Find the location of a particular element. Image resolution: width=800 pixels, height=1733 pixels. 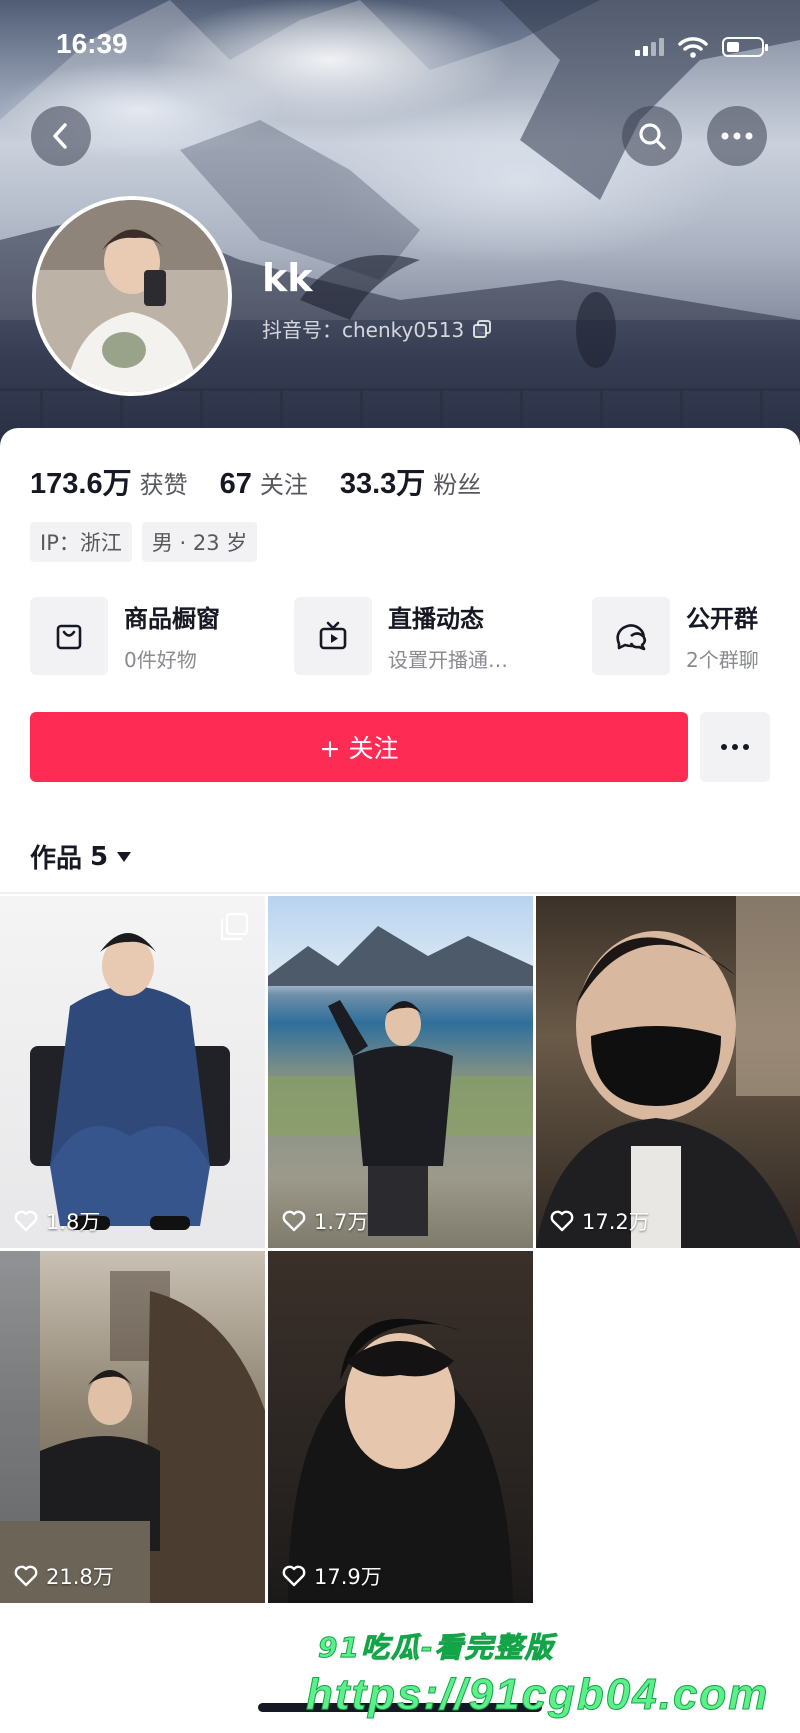

ip-location-tag: IP：浙江 is located at coordinates (81, 542).